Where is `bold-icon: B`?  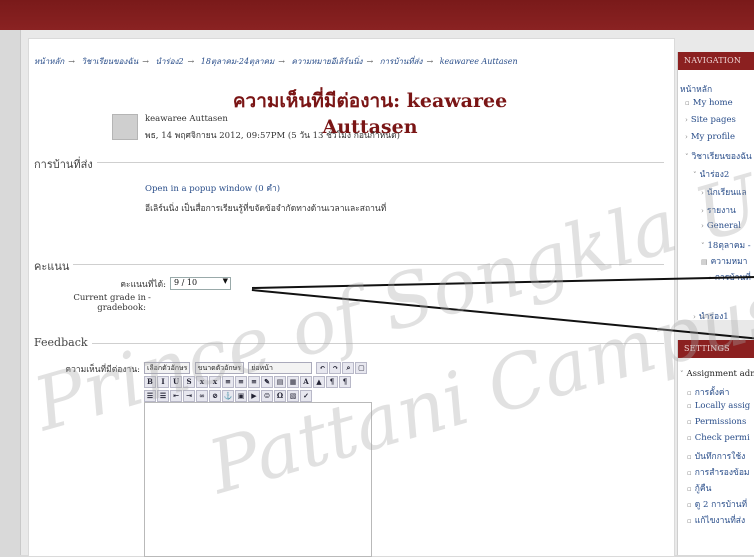 bold-icon: B is located at coordinates (150, 382).